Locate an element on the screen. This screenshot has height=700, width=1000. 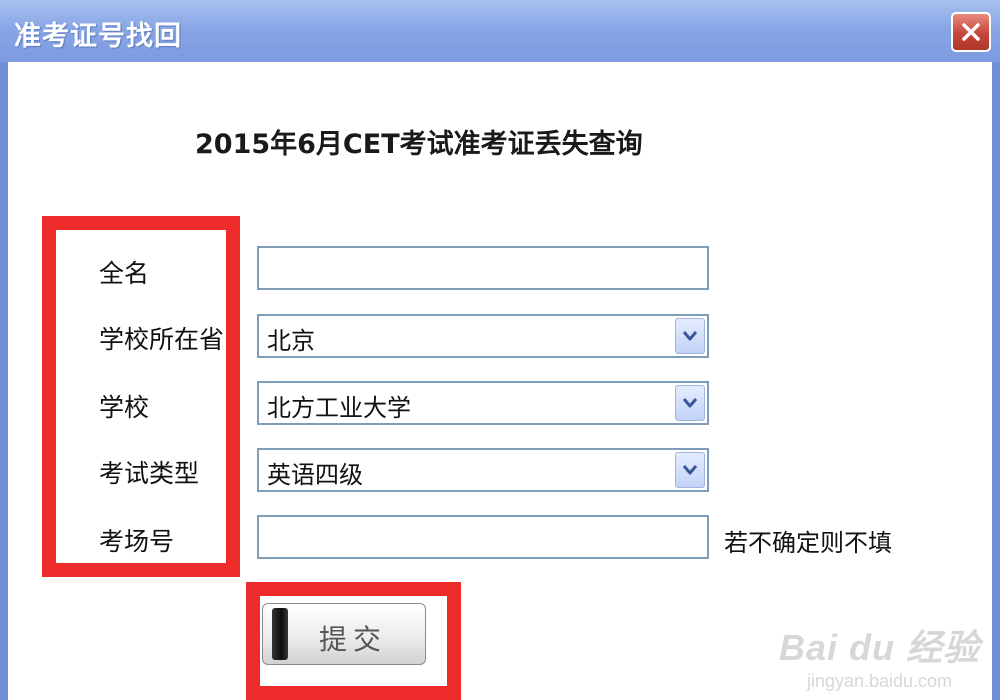
province-select: 北京 is located at coordinates (483, 336).